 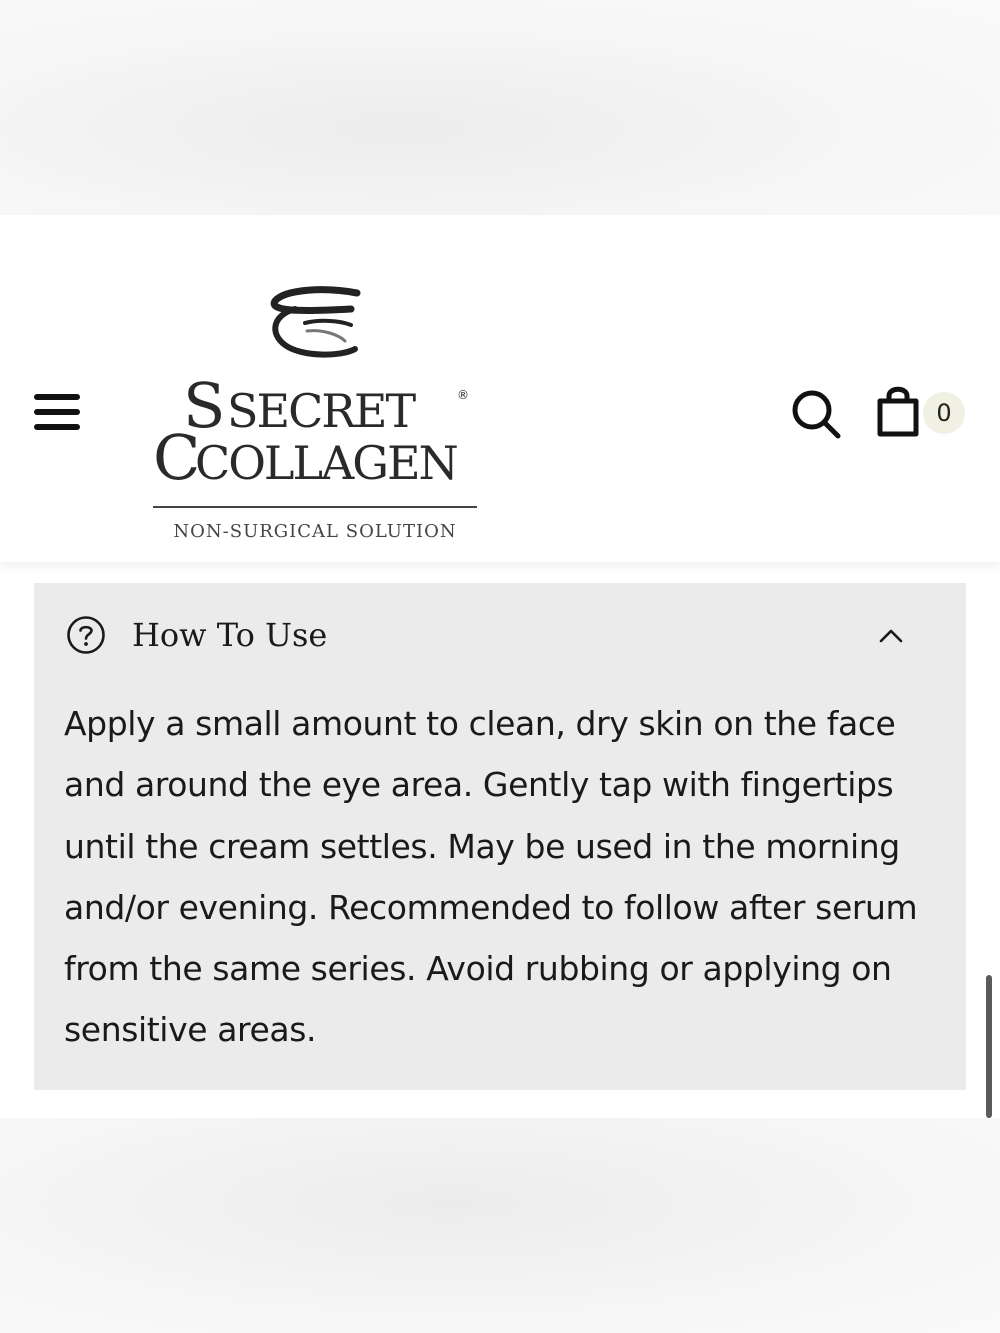 I want to click on logo-word-collagen: COLLAGEN, so click(x=326, y=463).